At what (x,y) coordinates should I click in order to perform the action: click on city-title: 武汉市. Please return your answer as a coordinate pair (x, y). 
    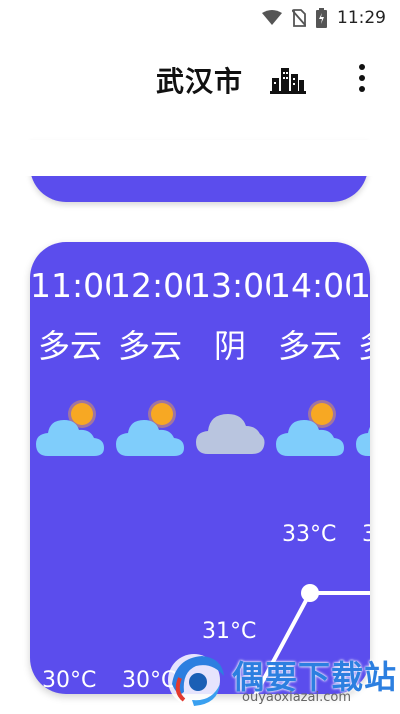
    Looking at the image, I should click on (199, 80).